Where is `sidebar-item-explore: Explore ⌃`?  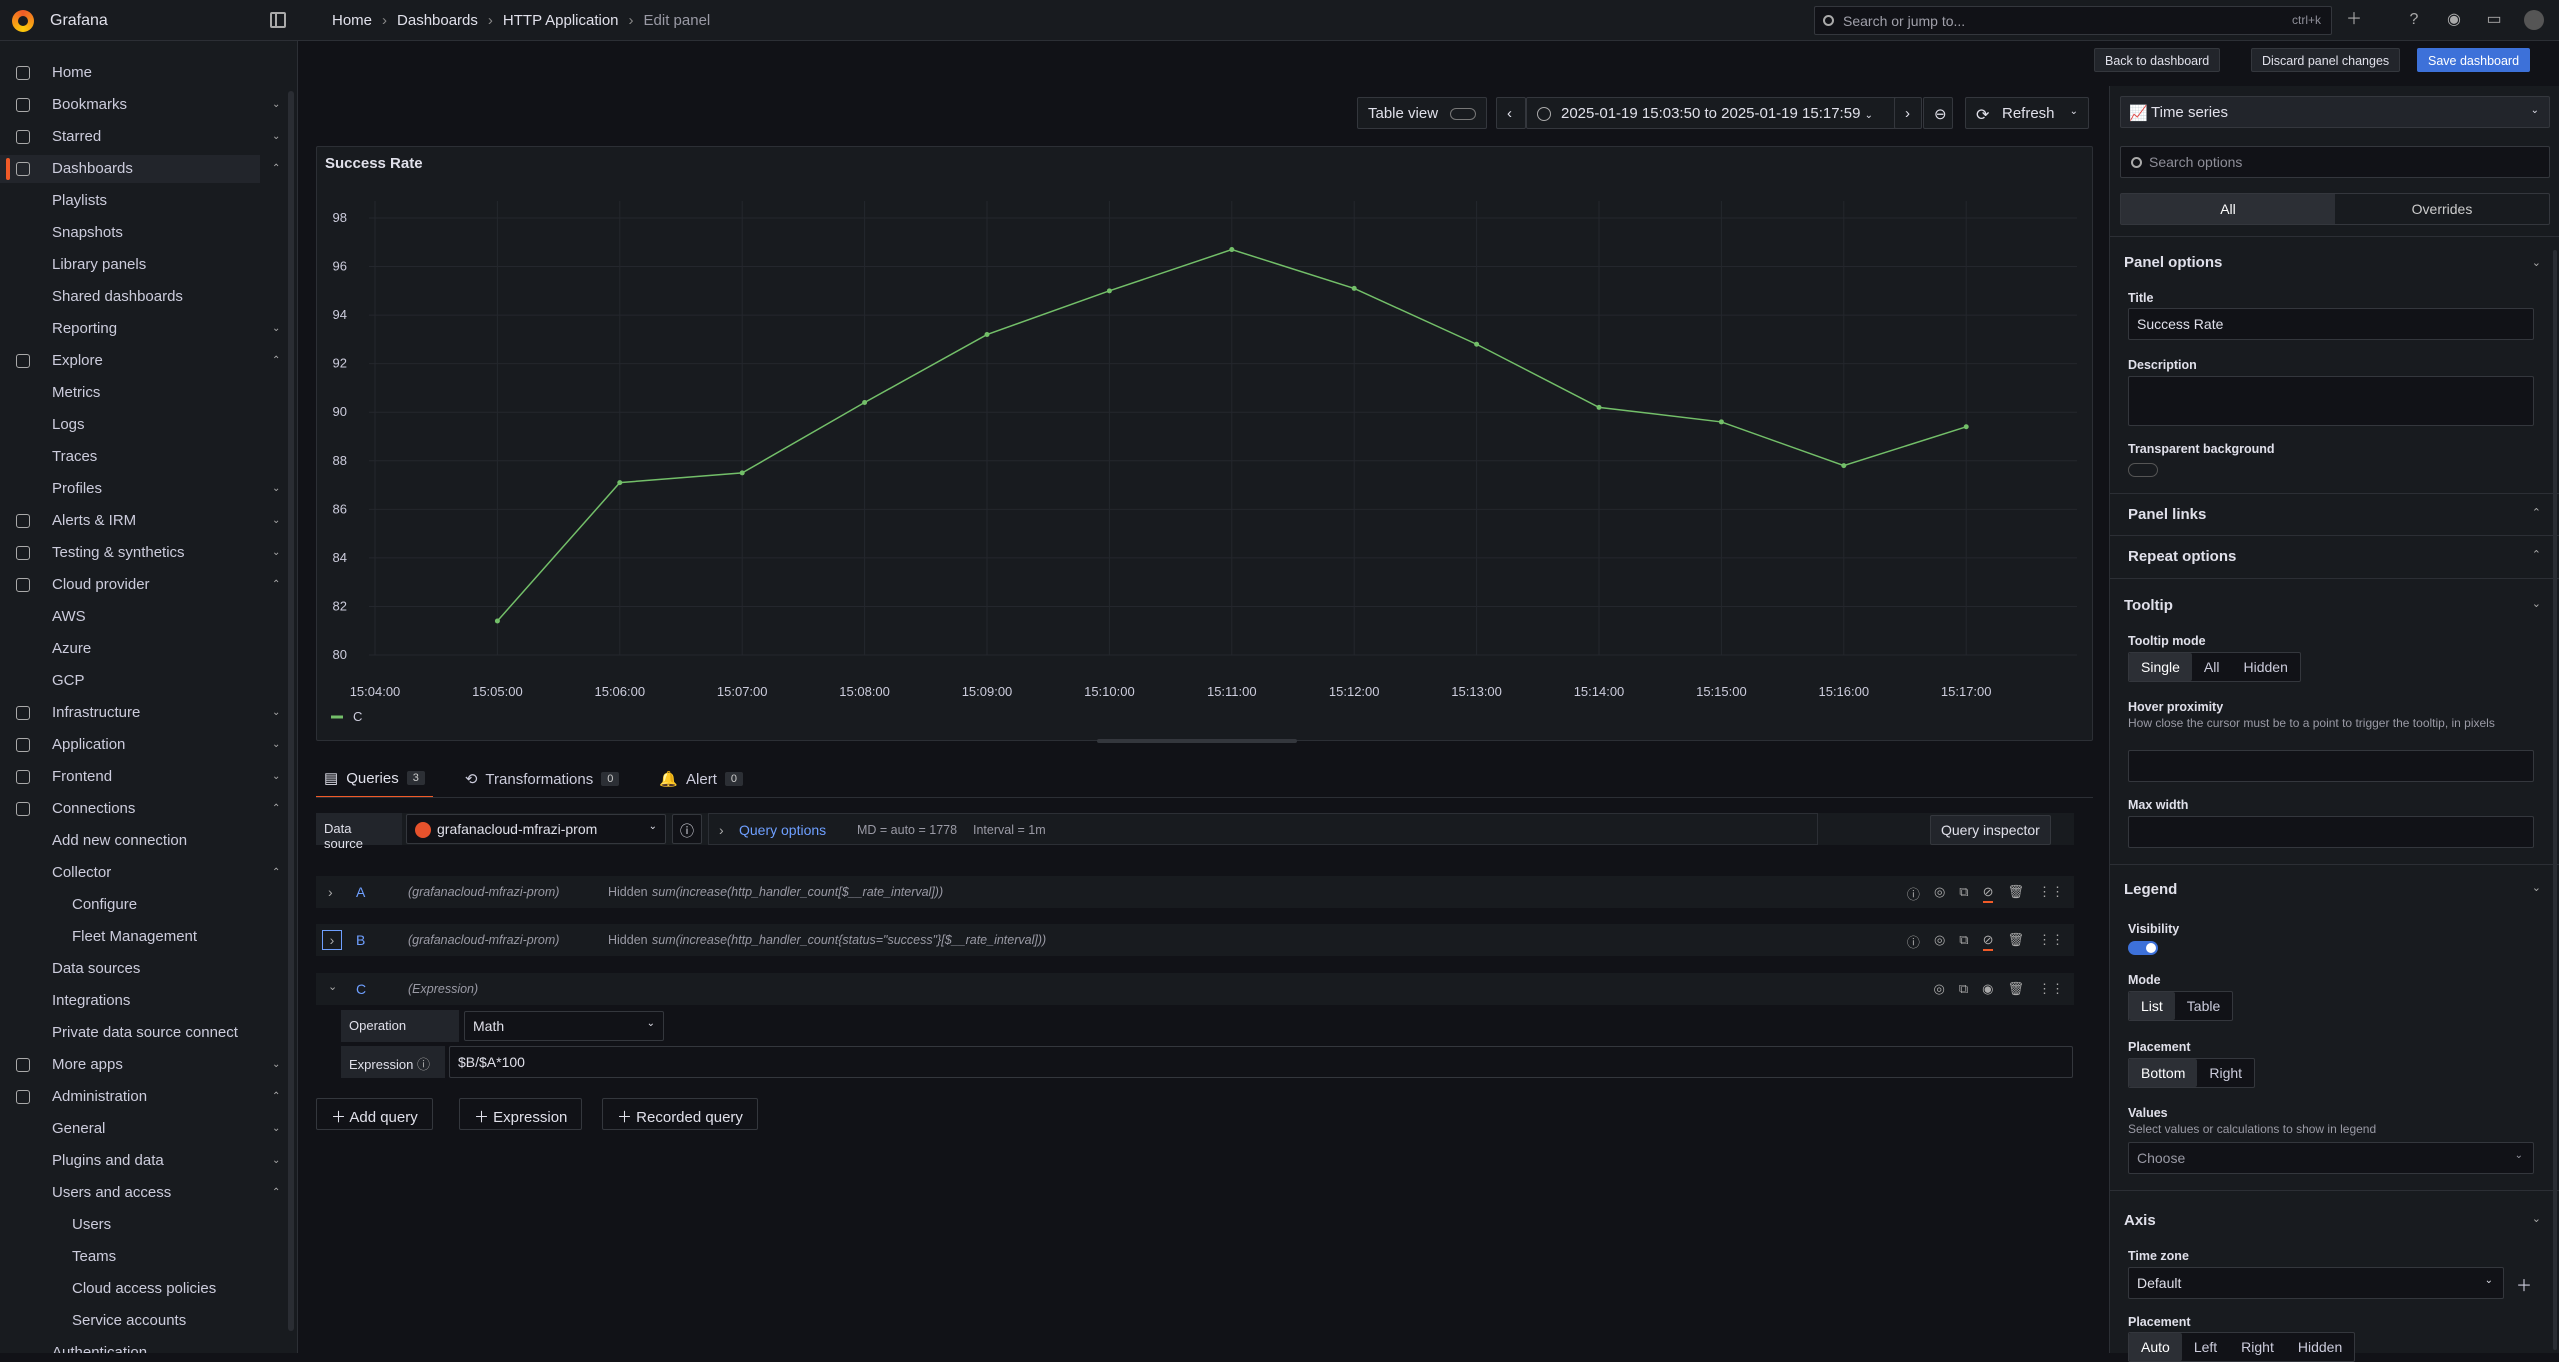 sidebar-item-explore: Explore ⌃ is located at coordinates (145, 361).